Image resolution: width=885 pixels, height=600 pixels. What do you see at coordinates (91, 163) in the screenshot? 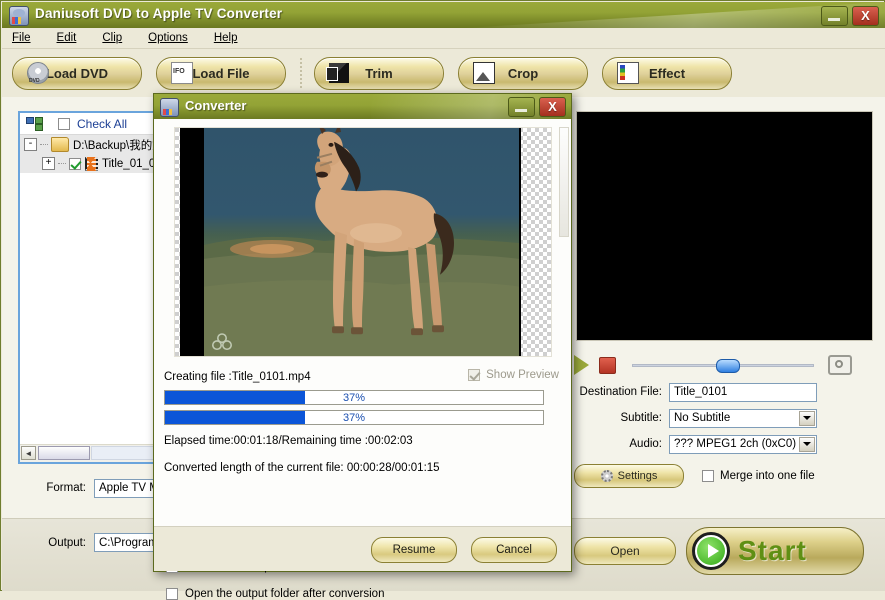
I see `filmstrip-icon` at bounding box center [91, 163].